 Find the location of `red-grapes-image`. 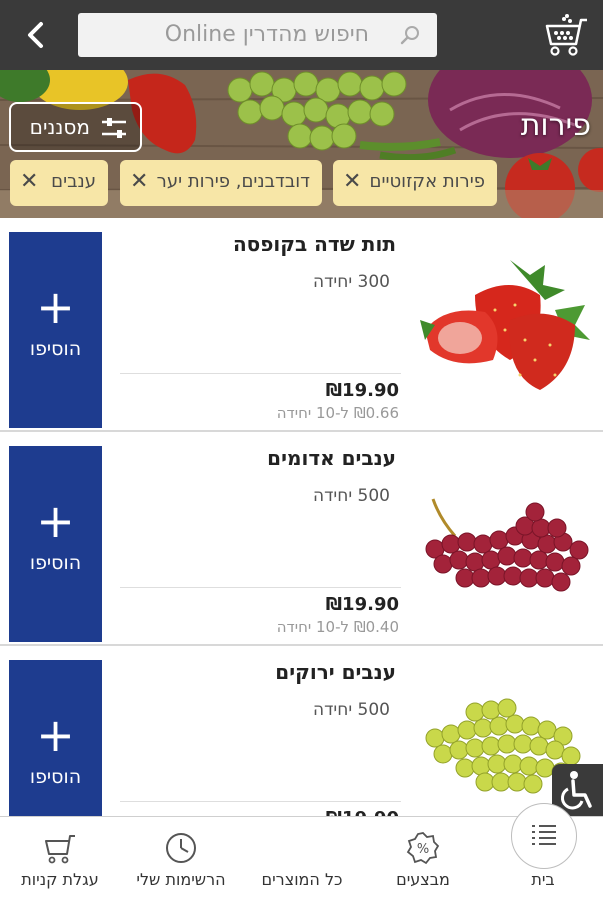

red-grapes-image is located at coordinates (502, 539).